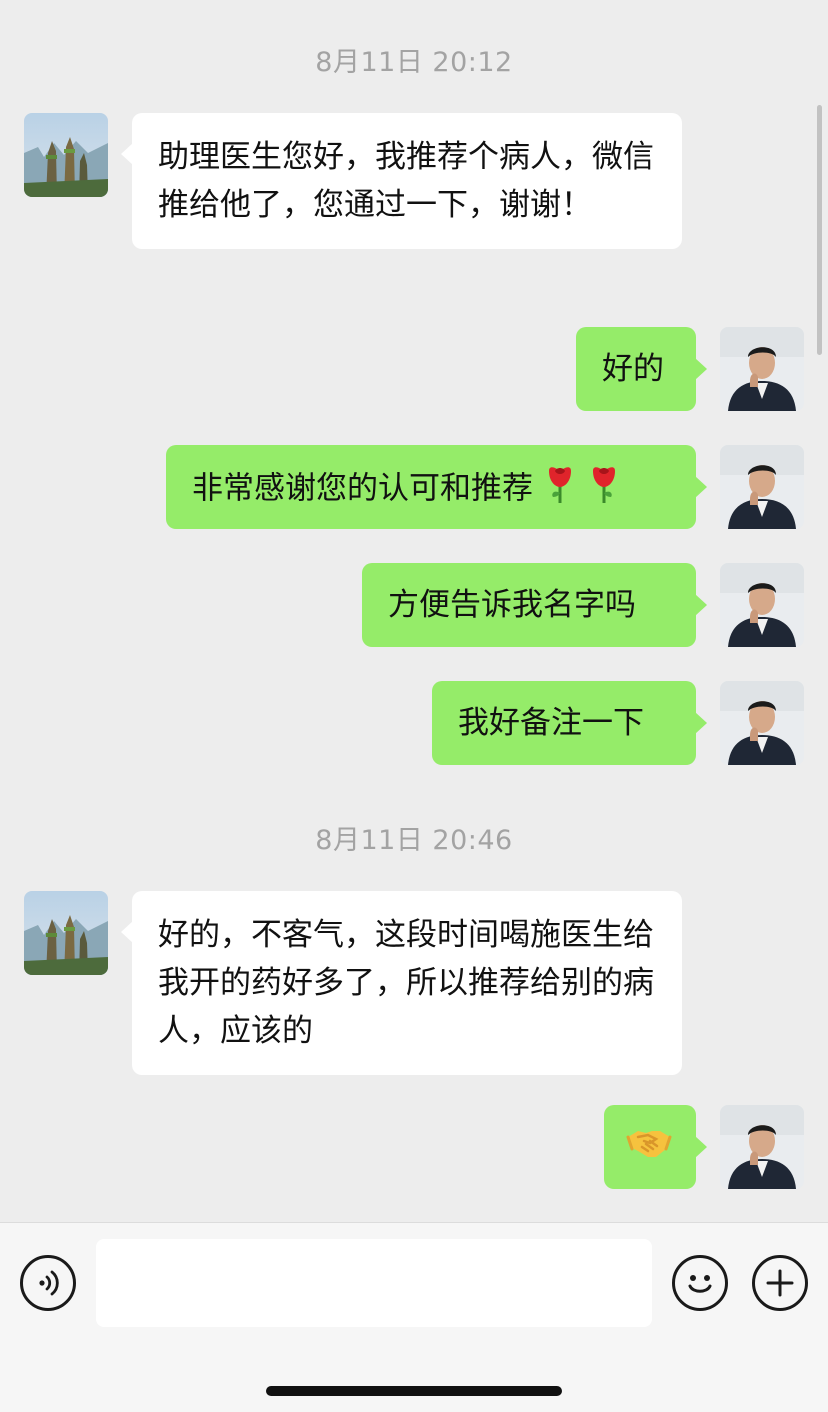 This screenshot has width=828, height=1412. I want to click on input-bar, so click(414, 1317).